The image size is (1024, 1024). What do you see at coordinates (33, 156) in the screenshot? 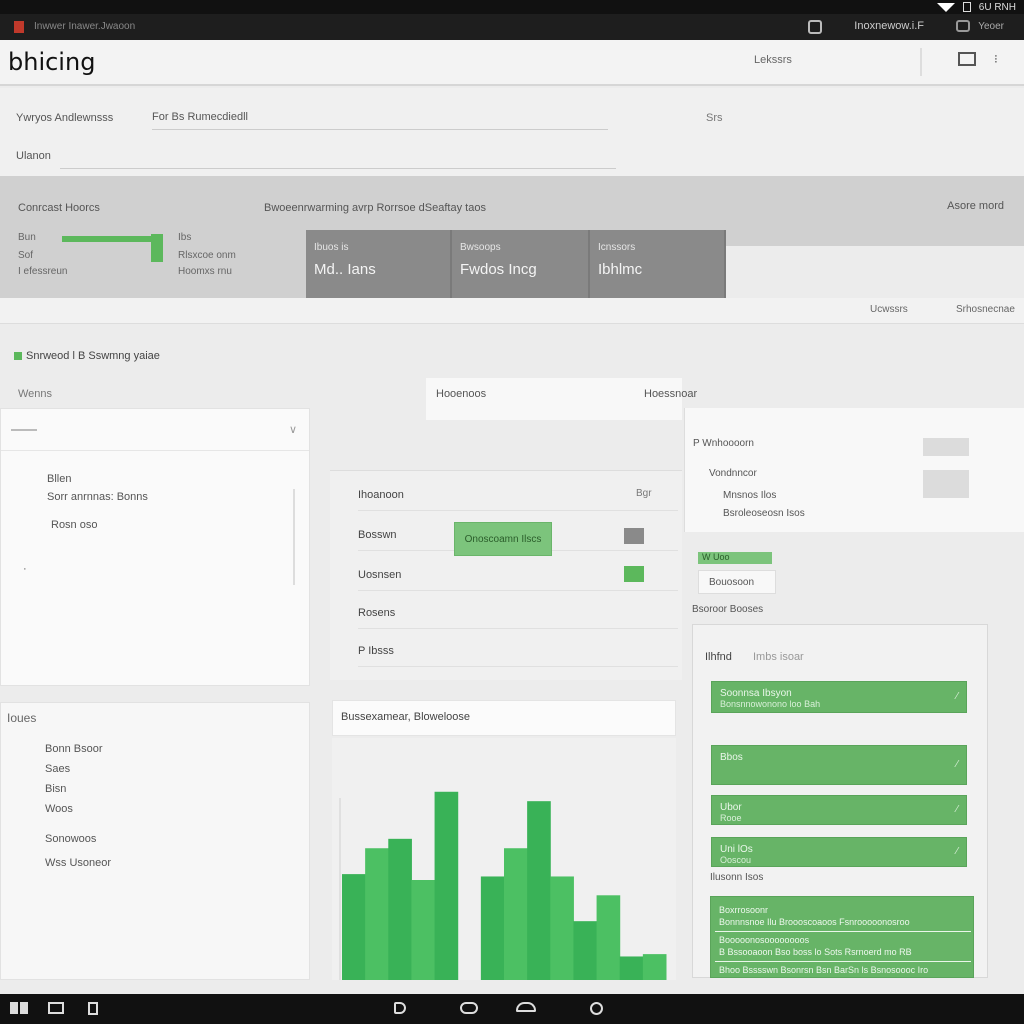
I see `filter-label-2: Ulanon` at bounding box center [33, 156].